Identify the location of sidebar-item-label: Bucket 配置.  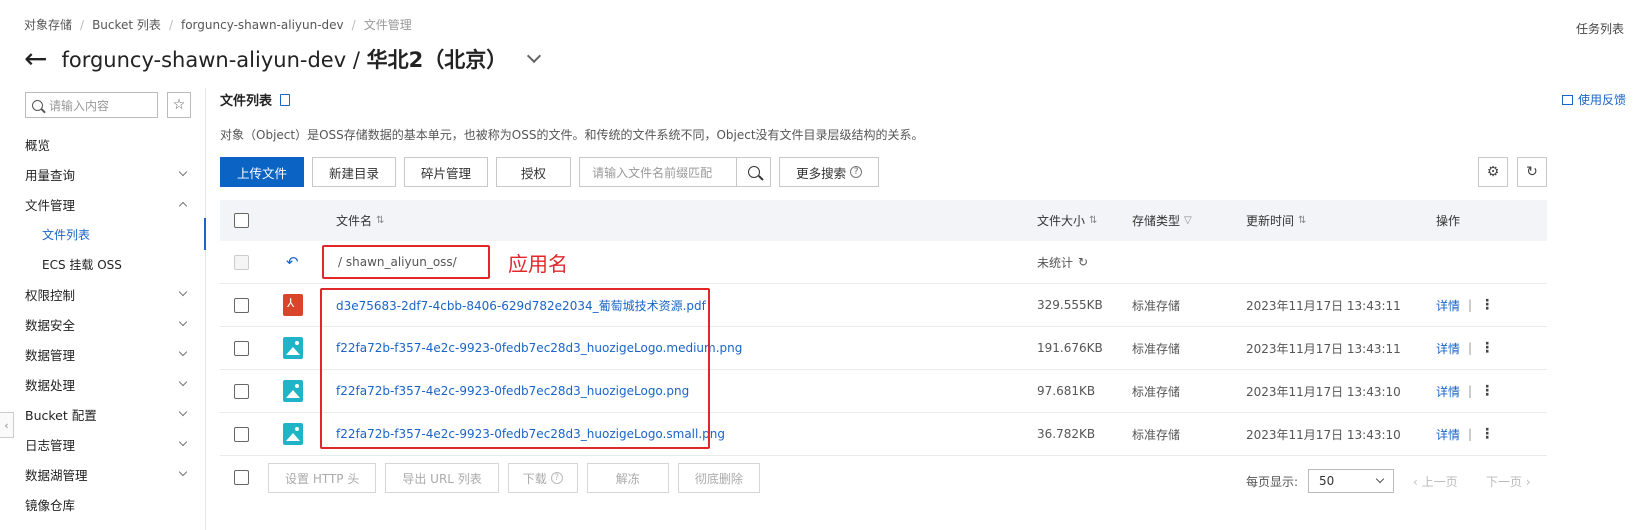
(61, 415).